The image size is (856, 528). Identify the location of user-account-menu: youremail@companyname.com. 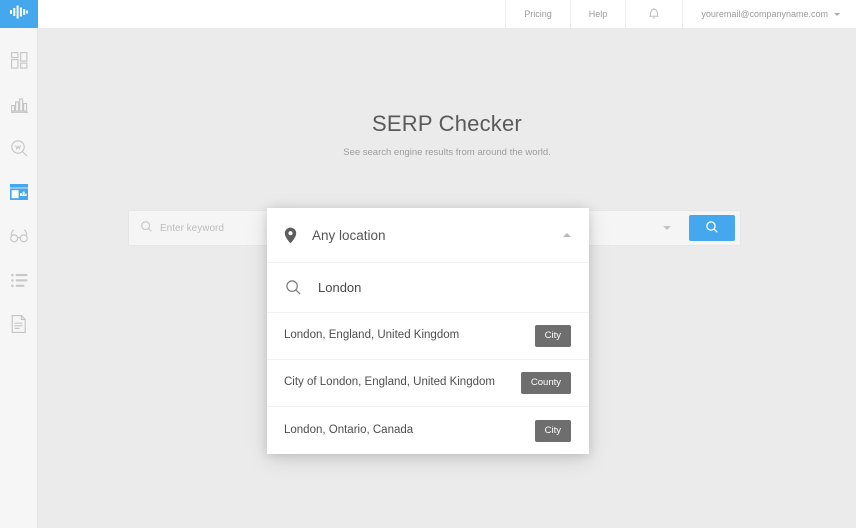
(769, 14).